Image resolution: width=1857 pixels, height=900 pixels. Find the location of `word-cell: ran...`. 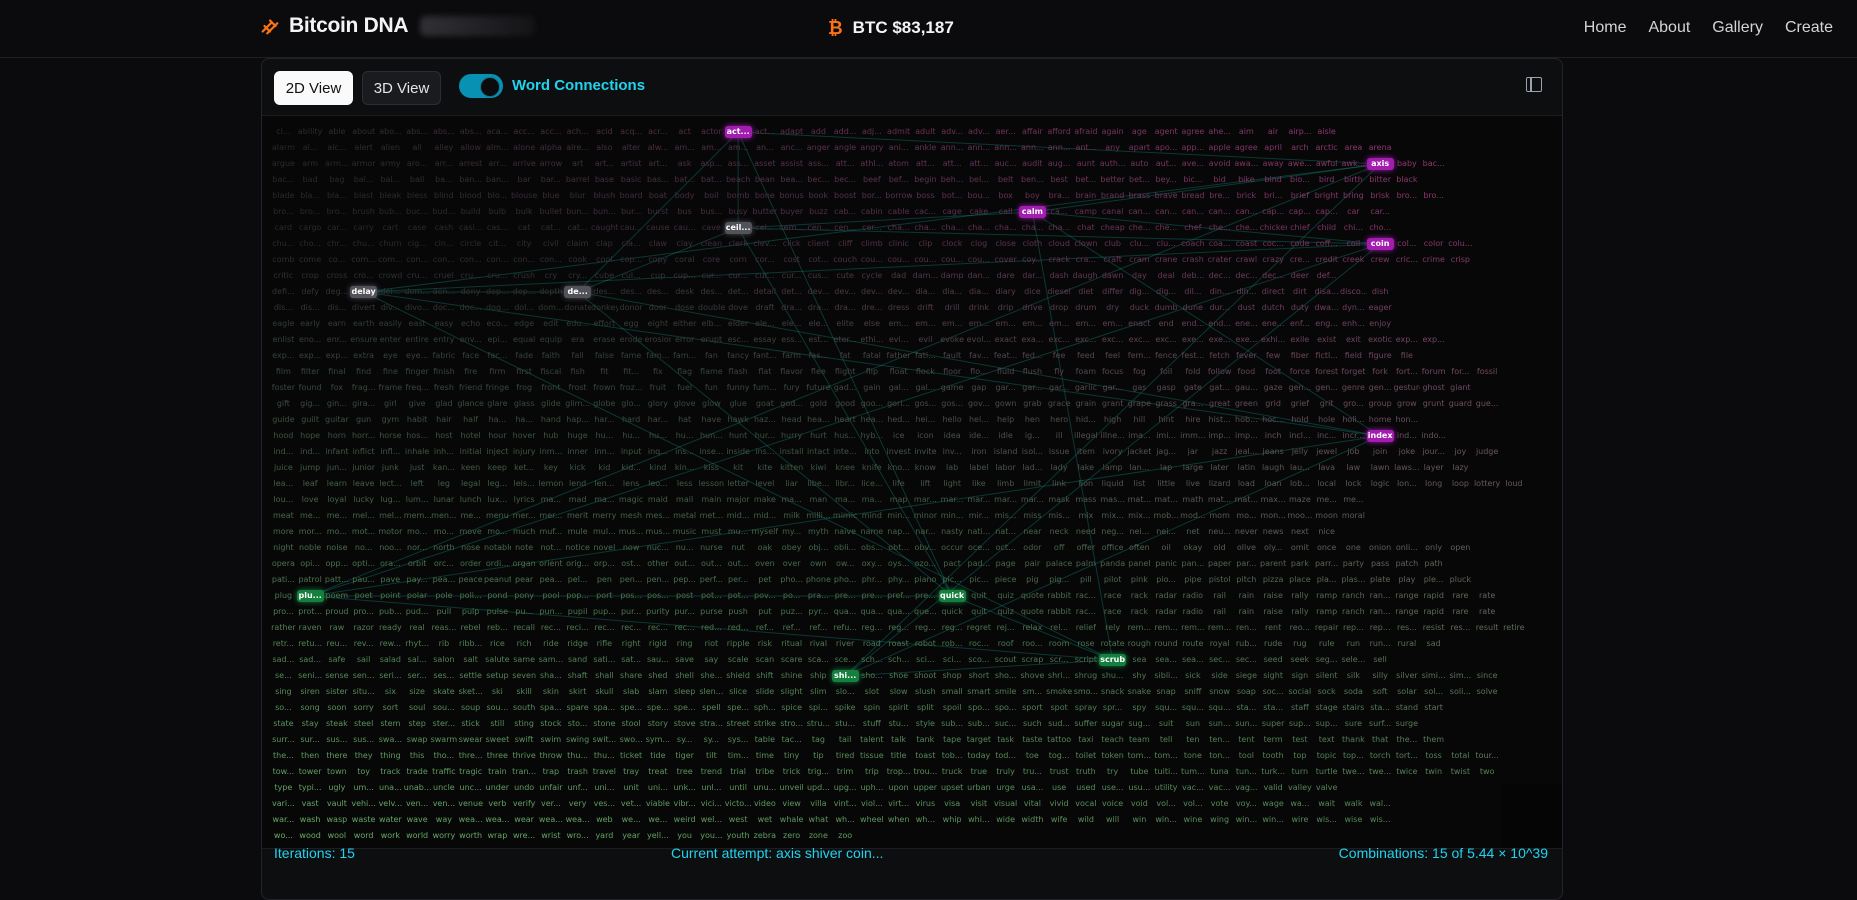

word-cell: ran... is located at coordinates (1380, 596).